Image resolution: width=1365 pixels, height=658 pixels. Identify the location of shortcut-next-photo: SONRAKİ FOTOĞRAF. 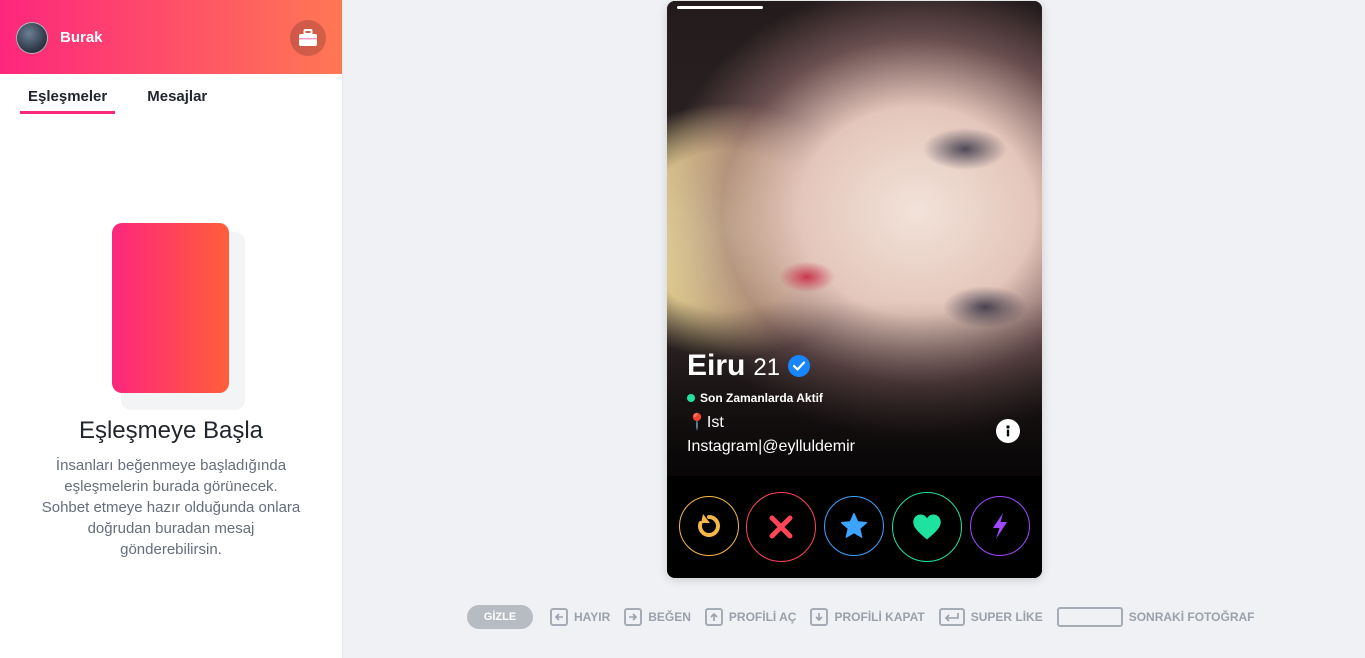
(1155, 617).